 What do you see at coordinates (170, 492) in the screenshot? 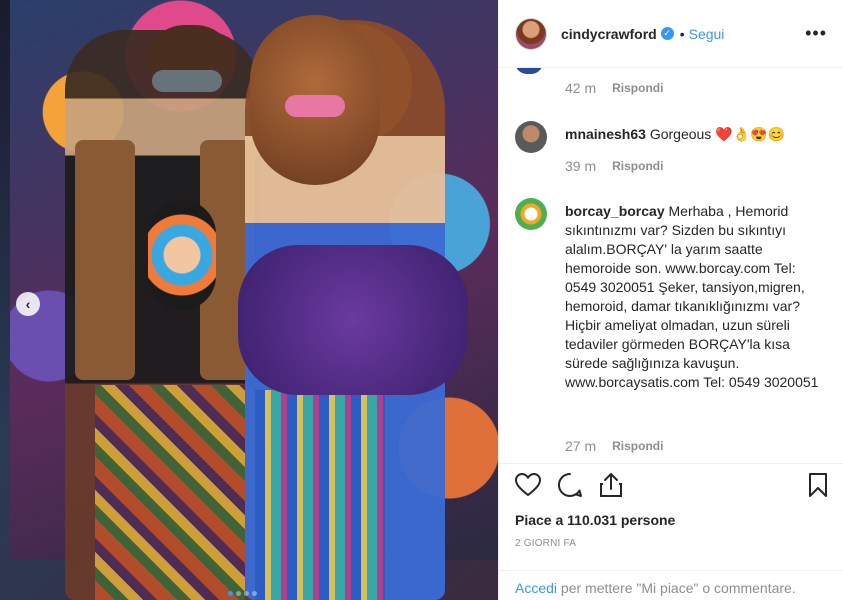
I see `patterned-pants` at bounding box center [170, 492].